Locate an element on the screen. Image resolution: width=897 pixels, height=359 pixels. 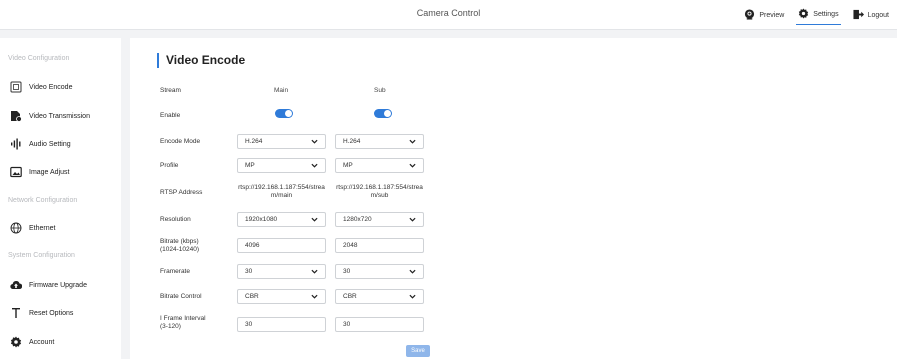
sidebar-item-image-adjust: Image Adjust is located at coordinates (39, 172).